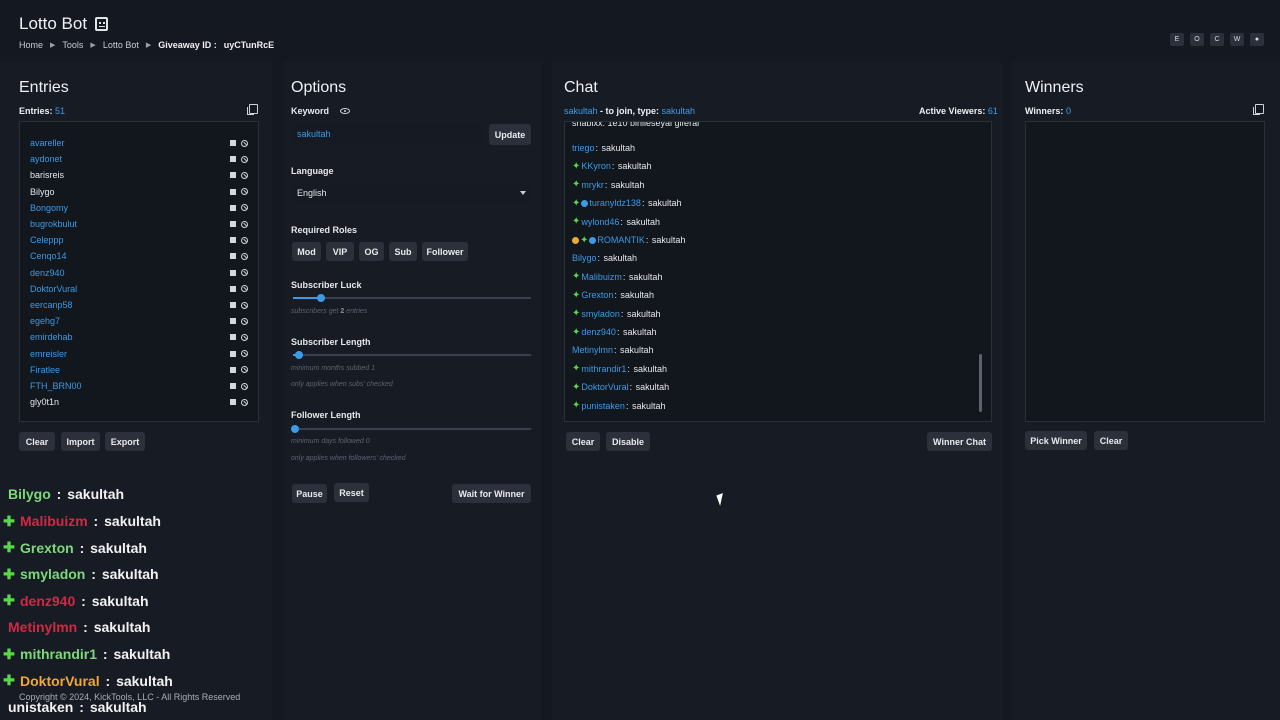 This screenshot has width=1280, height=720. What do you see at coordinates (603, 406) in the screenshot?
I see `chat-username: punistaken` at bounding box center [603, 406].